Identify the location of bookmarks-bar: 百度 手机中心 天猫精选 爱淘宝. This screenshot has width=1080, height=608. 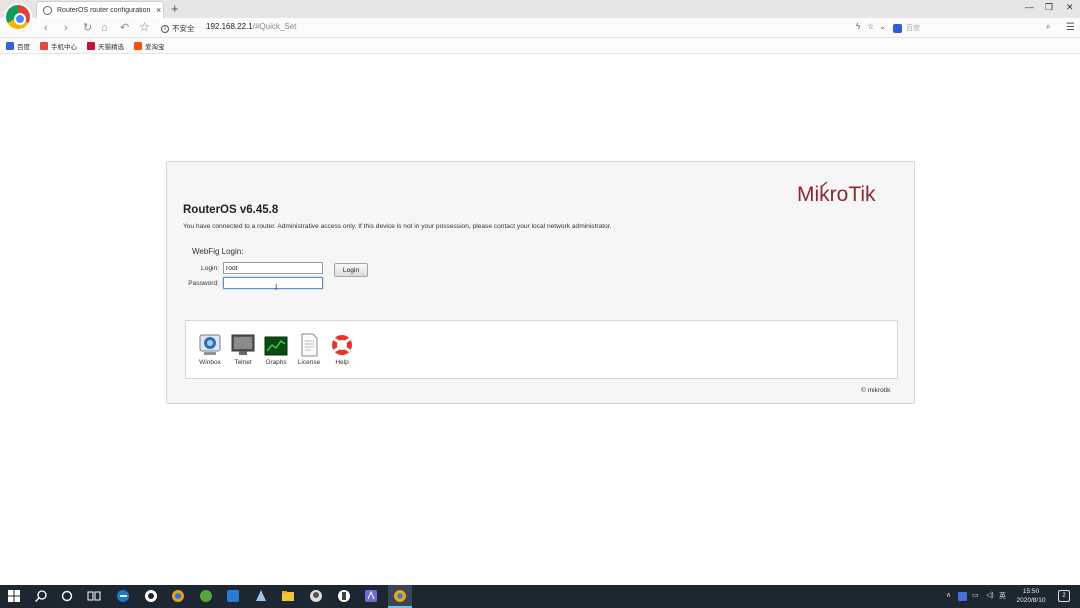
(540, 46).